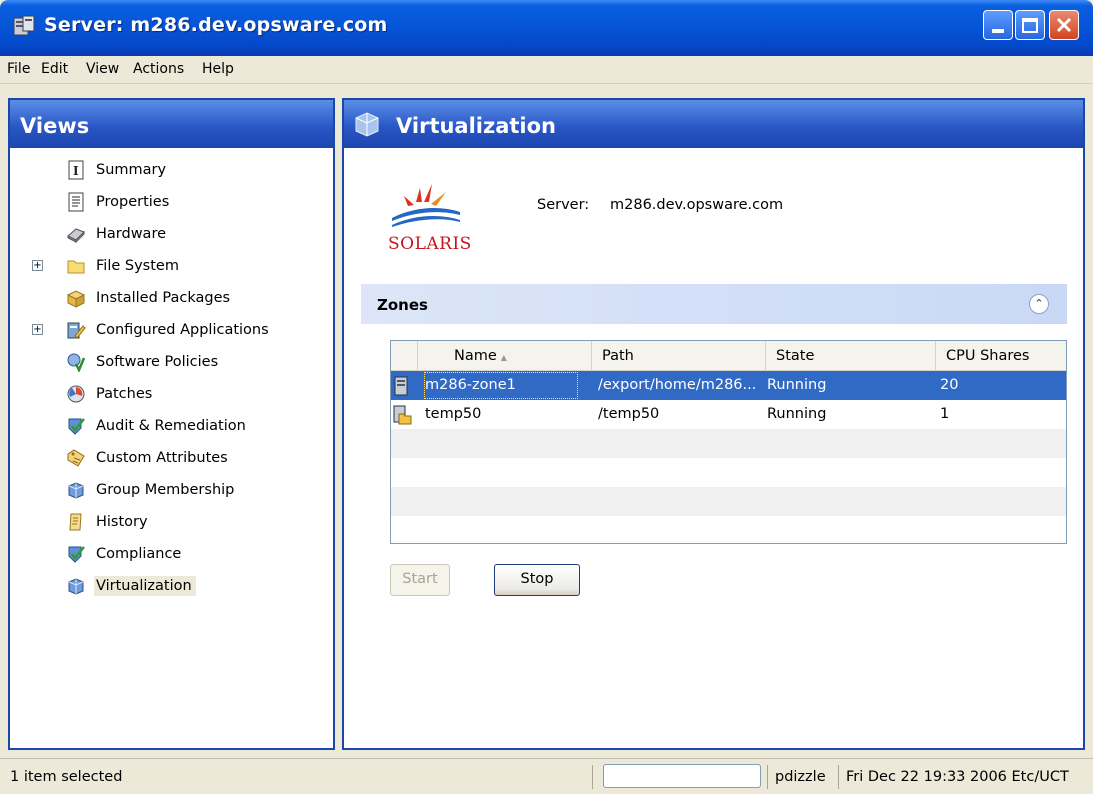  Describe the element at coordinates (537, 580) in the screenshot. I see `stop-button: Stop` at that location.